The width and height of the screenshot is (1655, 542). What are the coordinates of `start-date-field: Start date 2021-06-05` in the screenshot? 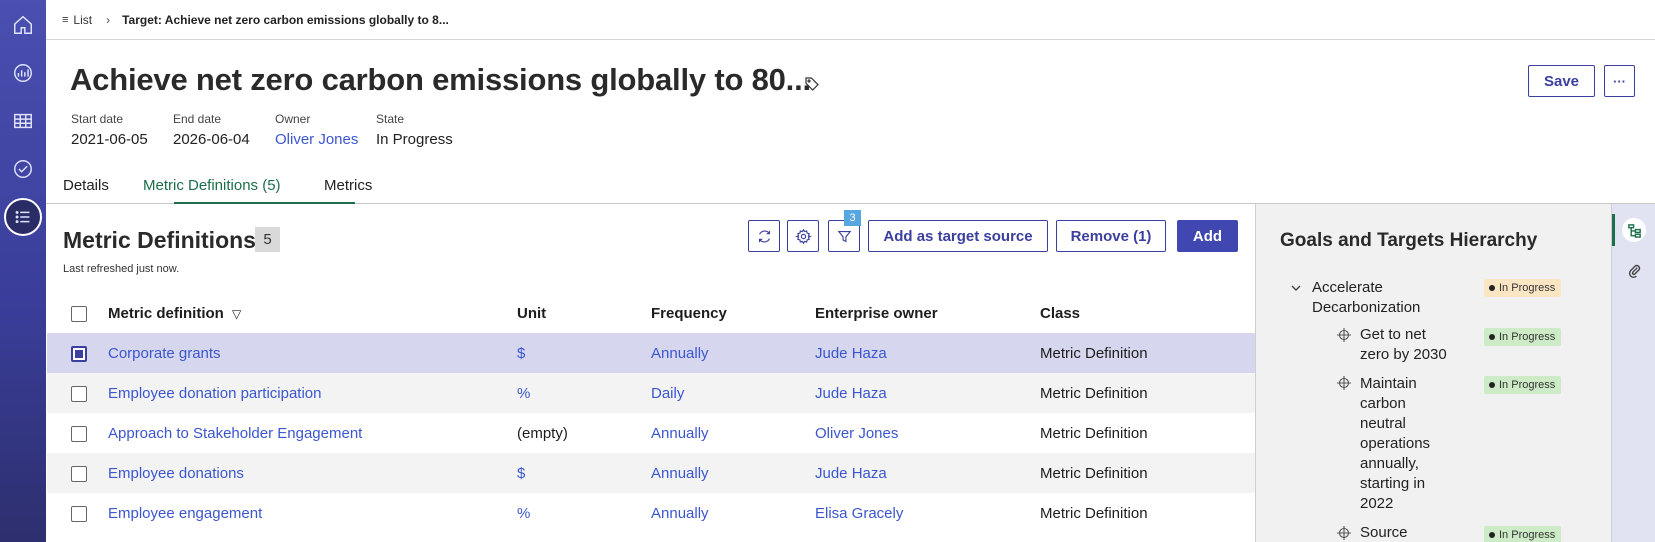 It's located at (109, 130).